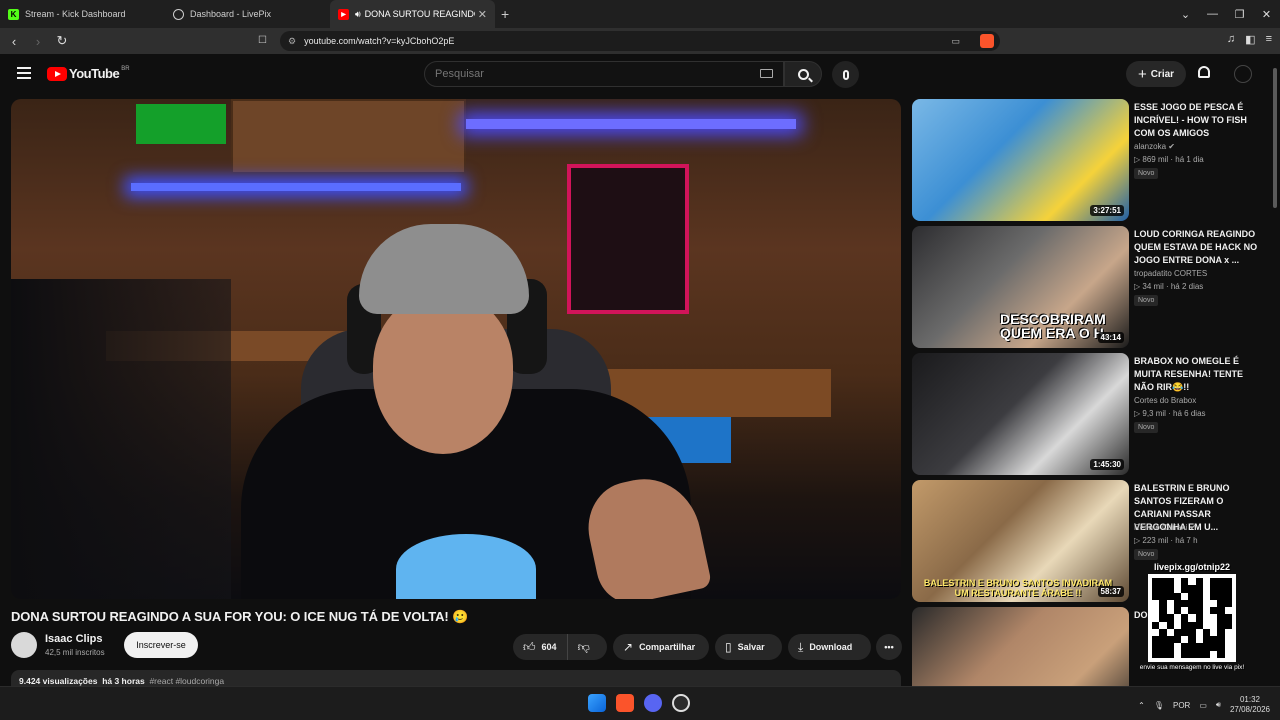 The image size is (1280, 720). Describe the element at coordinates (443, 374) in the screenshot. I see `streamer-face` at that location.